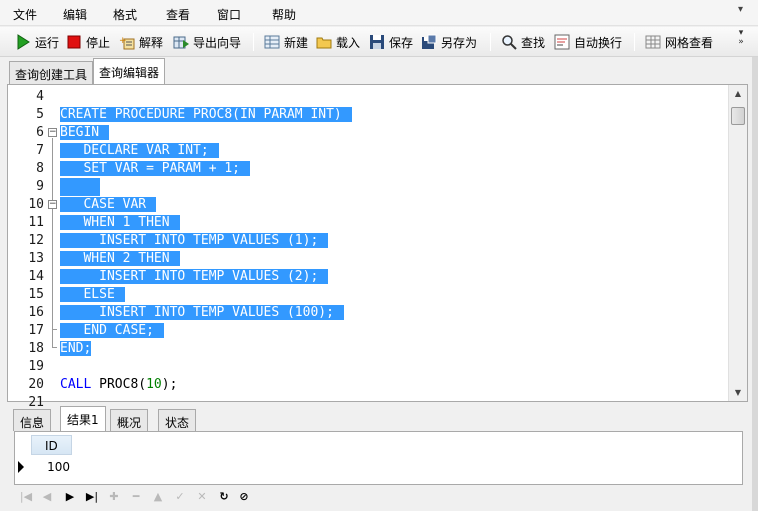 The height and width of the screenshot is (511, 758). I want to click on code-line-13: WHEN 2 THEN, so click(120, 259).